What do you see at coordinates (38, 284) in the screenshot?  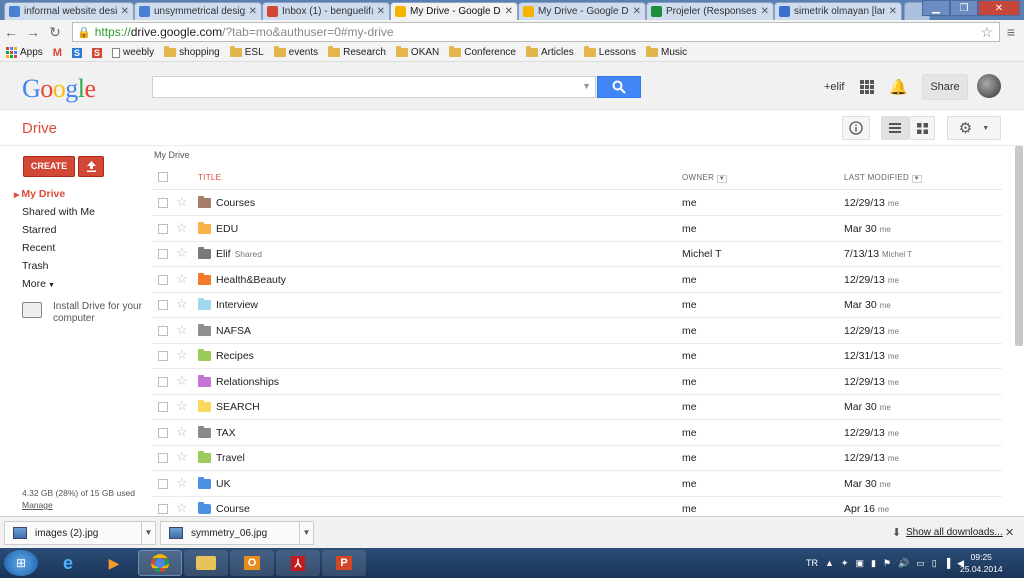 I see `sidebar-item-more: More ▼` at bounding box center [38, 284].